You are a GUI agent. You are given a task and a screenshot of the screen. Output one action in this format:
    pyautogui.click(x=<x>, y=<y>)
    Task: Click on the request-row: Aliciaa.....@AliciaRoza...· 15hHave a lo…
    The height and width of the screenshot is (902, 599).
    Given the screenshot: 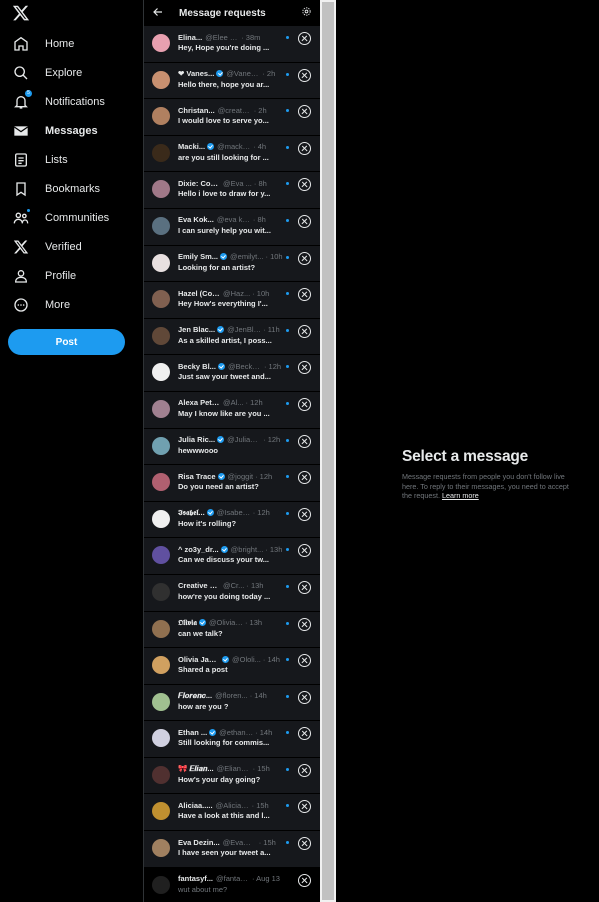 What is the action you would take?
    pyautogui.click(x=232, y=813)
    